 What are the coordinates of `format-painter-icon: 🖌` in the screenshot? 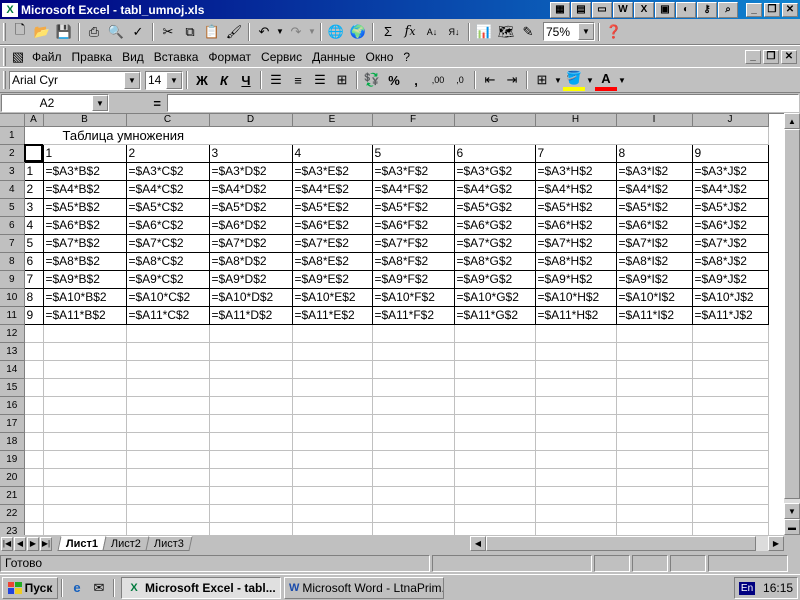 It's located at (234, 32).